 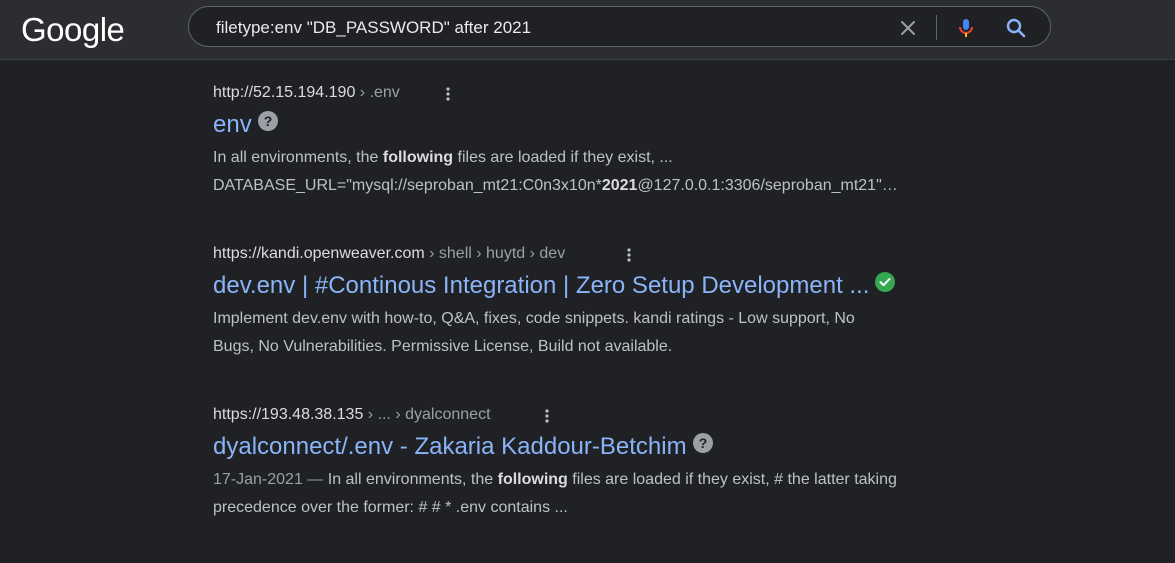 I want to click on url-path: › shell › huytd › dev, so click(x=495, y=253).